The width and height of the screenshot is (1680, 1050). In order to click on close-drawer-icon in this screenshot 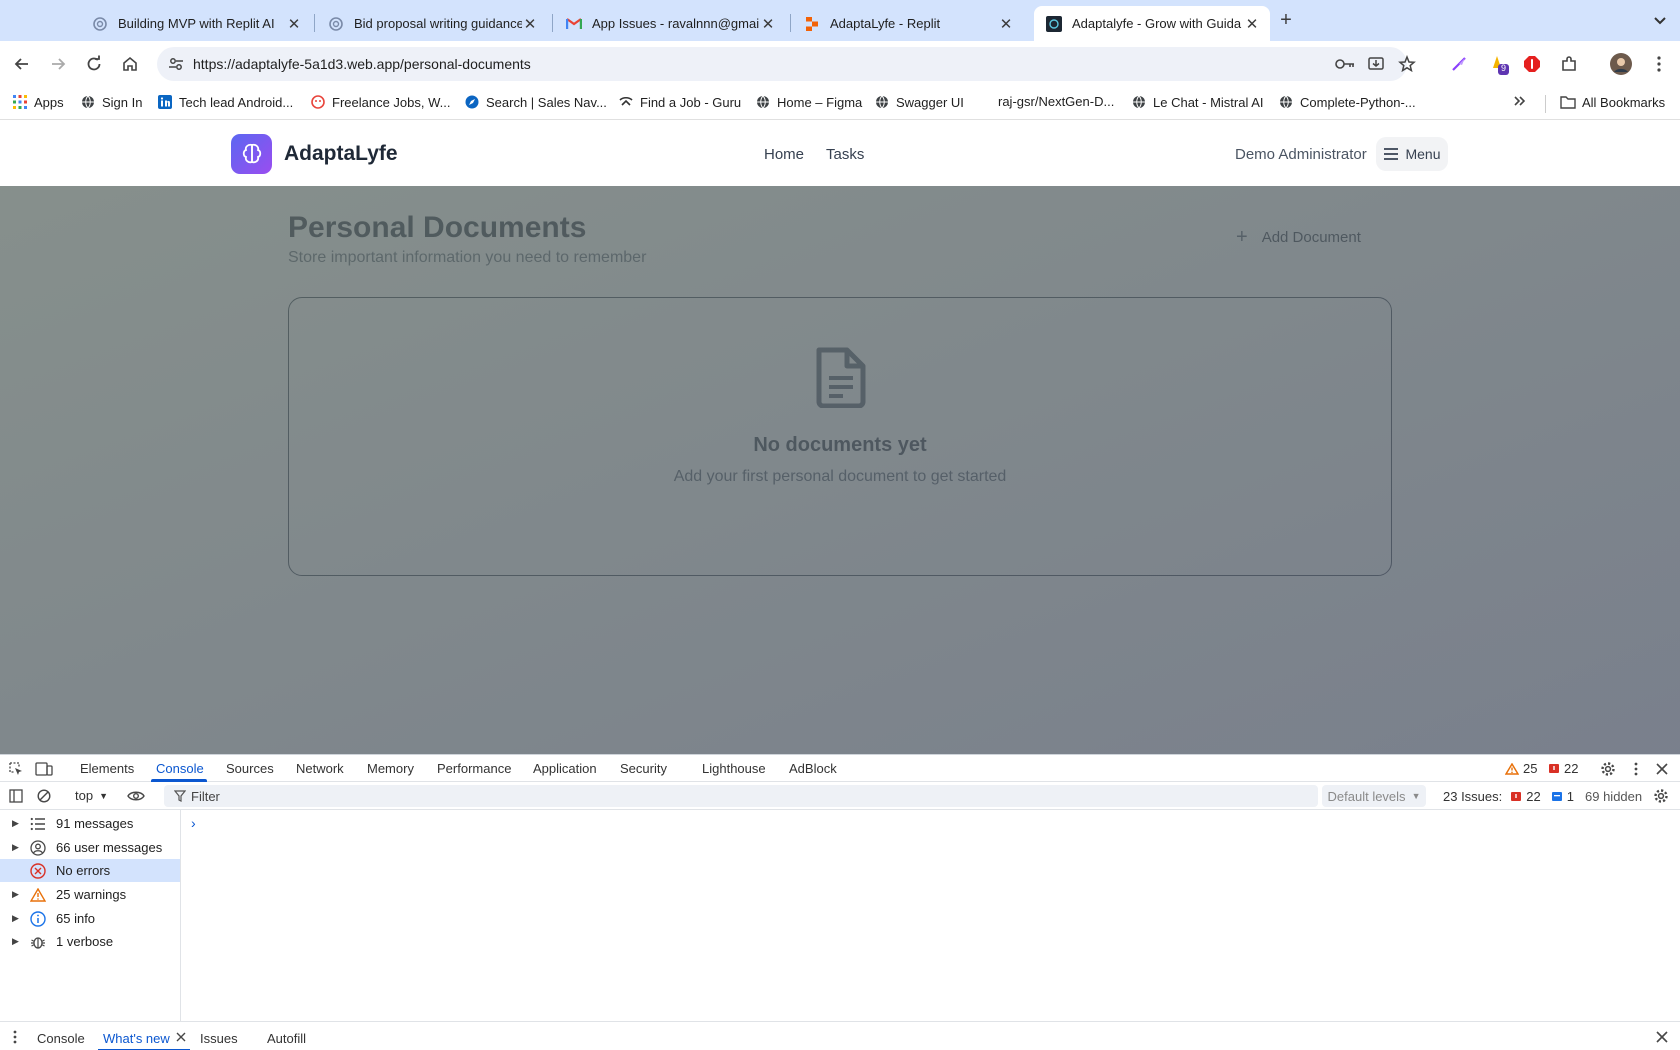, I will do `click(1662, 1037)`.